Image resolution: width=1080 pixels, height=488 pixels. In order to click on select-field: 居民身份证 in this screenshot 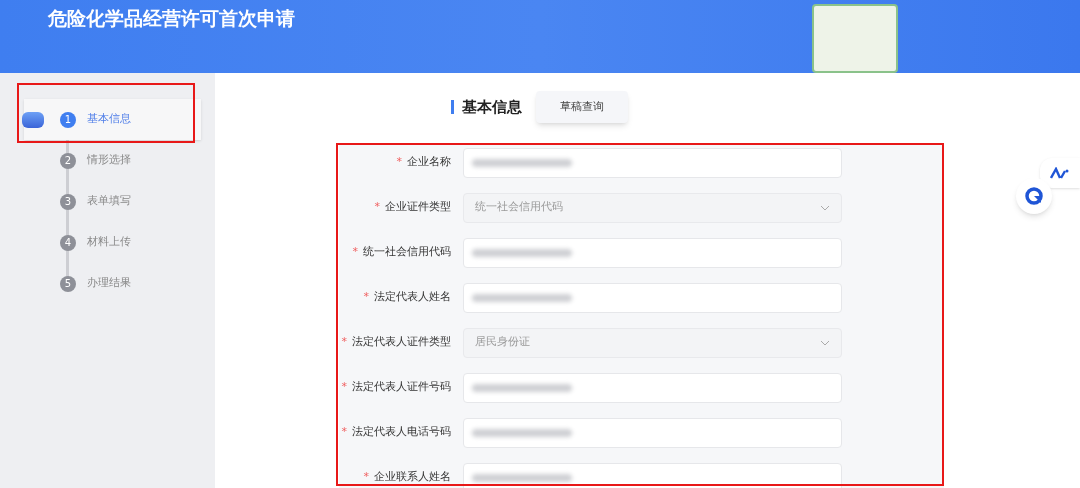, I will do `click(652, 342)`.